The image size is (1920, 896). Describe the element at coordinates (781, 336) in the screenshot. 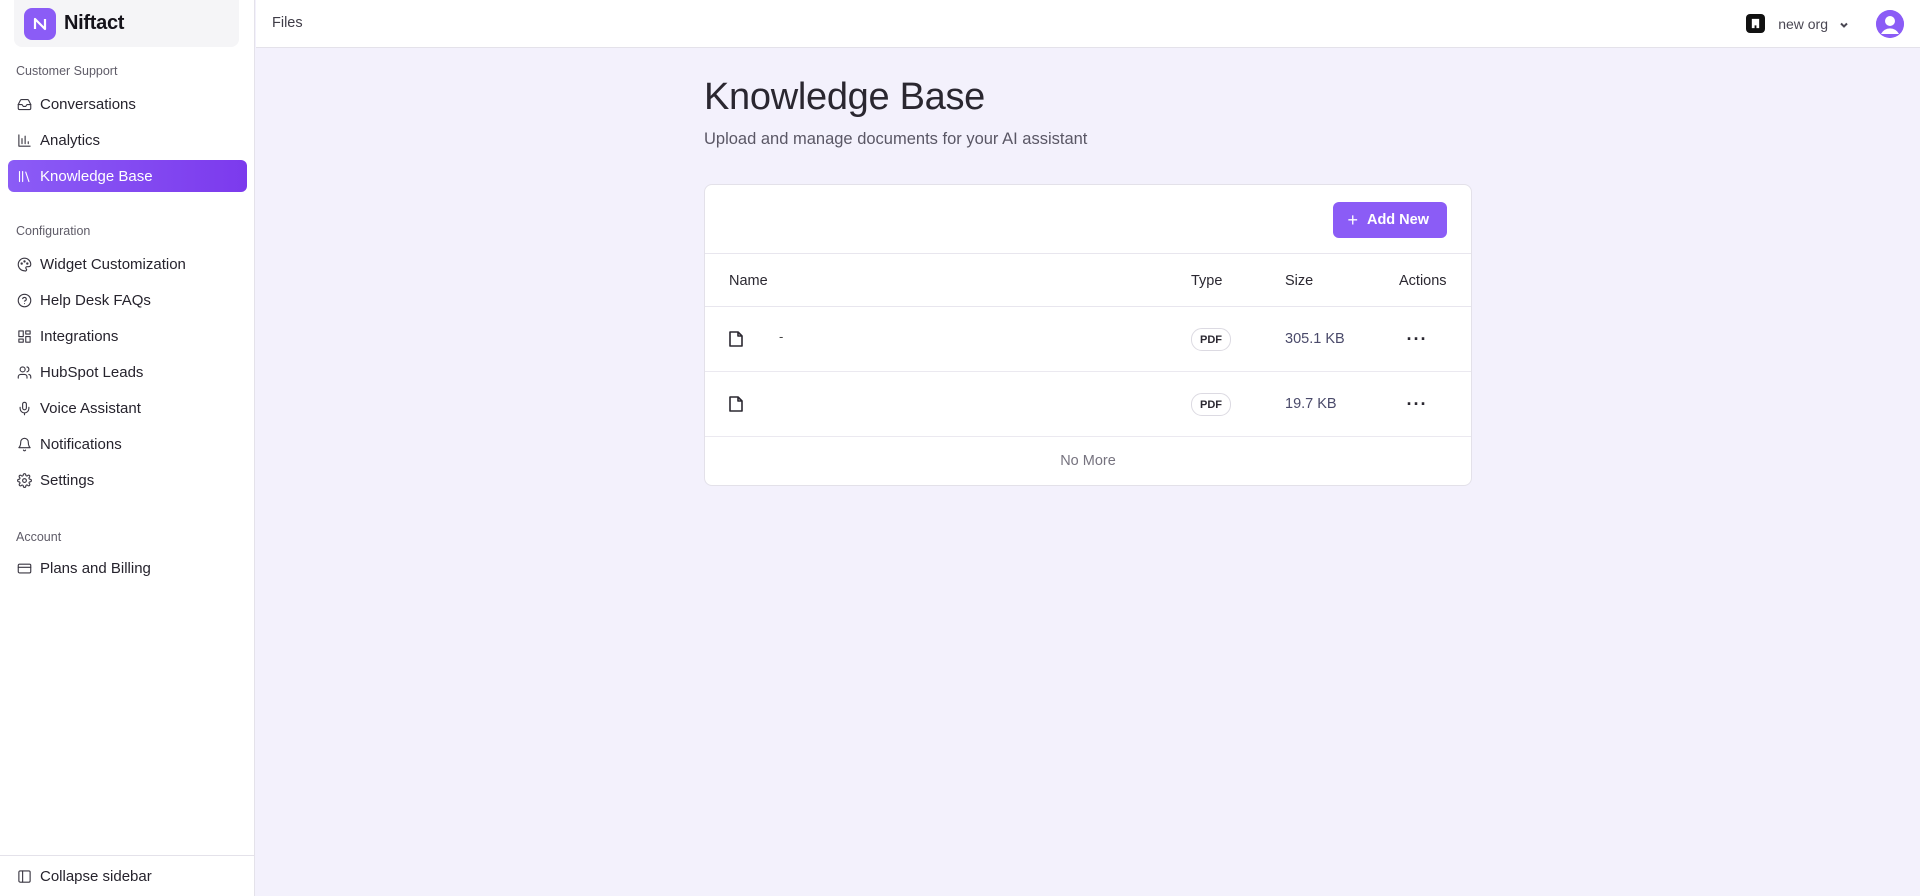

I see `file-name: -` at that location.